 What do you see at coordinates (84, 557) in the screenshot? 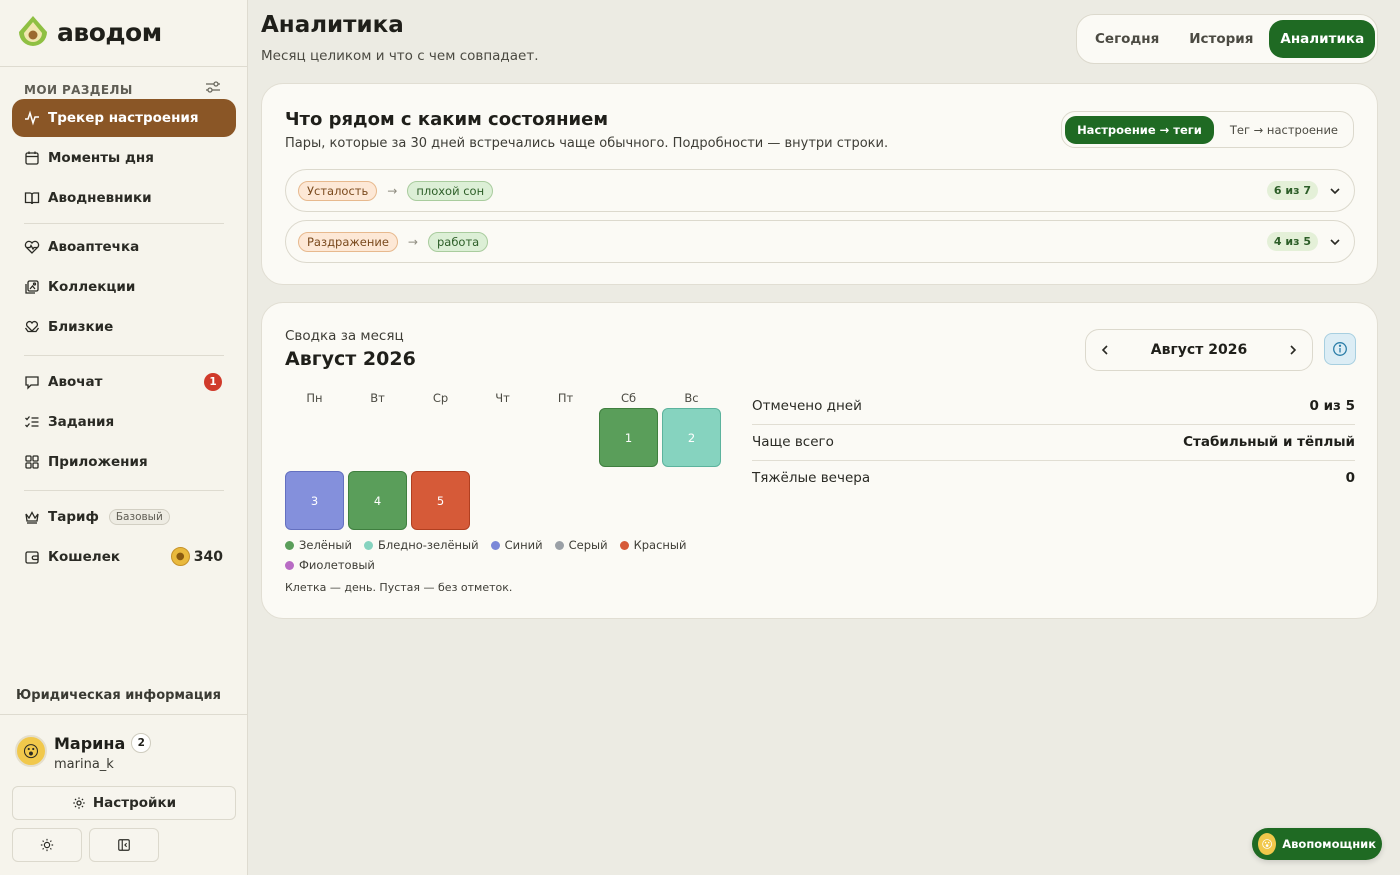
I see `sidebar-item-label: Кошелек` at bounding box center [84, 557].